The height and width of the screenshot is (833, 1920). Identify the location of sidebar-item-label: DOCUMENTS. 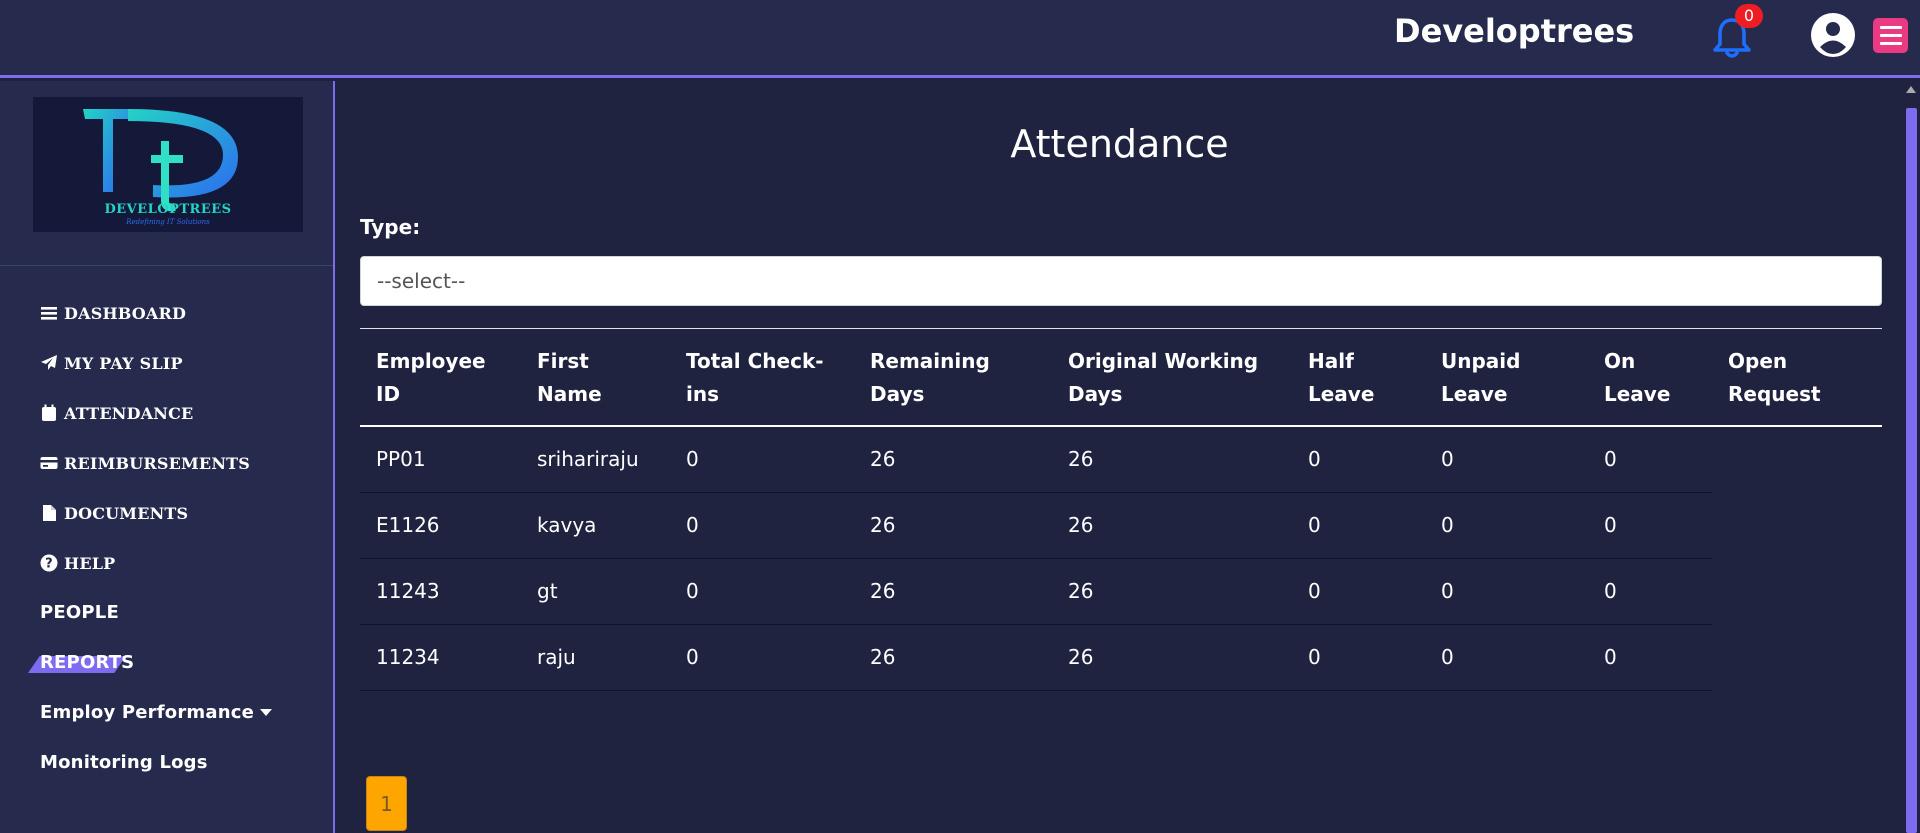
(126, 513).